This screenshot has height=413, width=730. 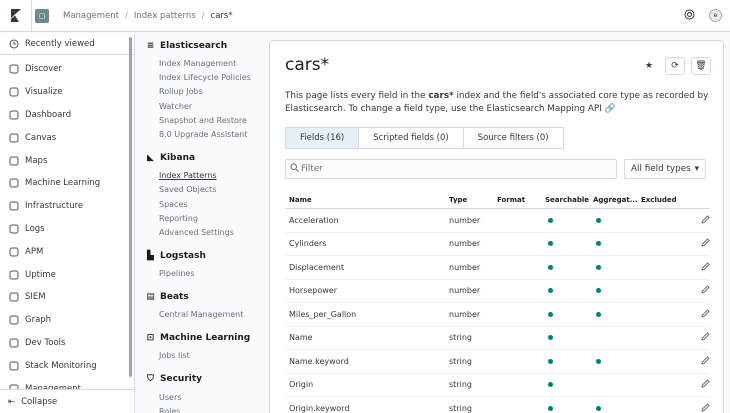 I want to click on nav-item-apm: APM, so click(x=67, y=251).